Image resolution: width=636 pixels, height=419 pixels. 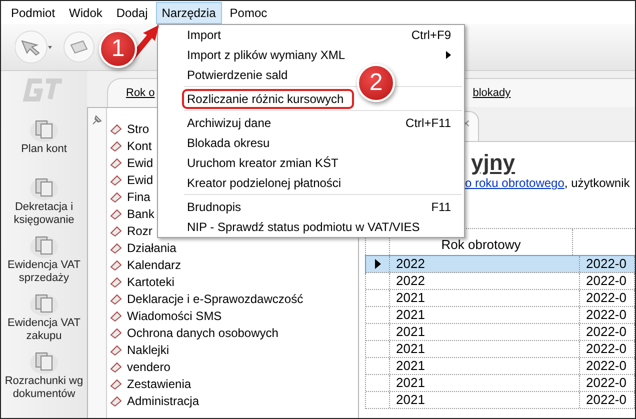 I want to click on shortcut-text: F11, so click(x=441, y=207).